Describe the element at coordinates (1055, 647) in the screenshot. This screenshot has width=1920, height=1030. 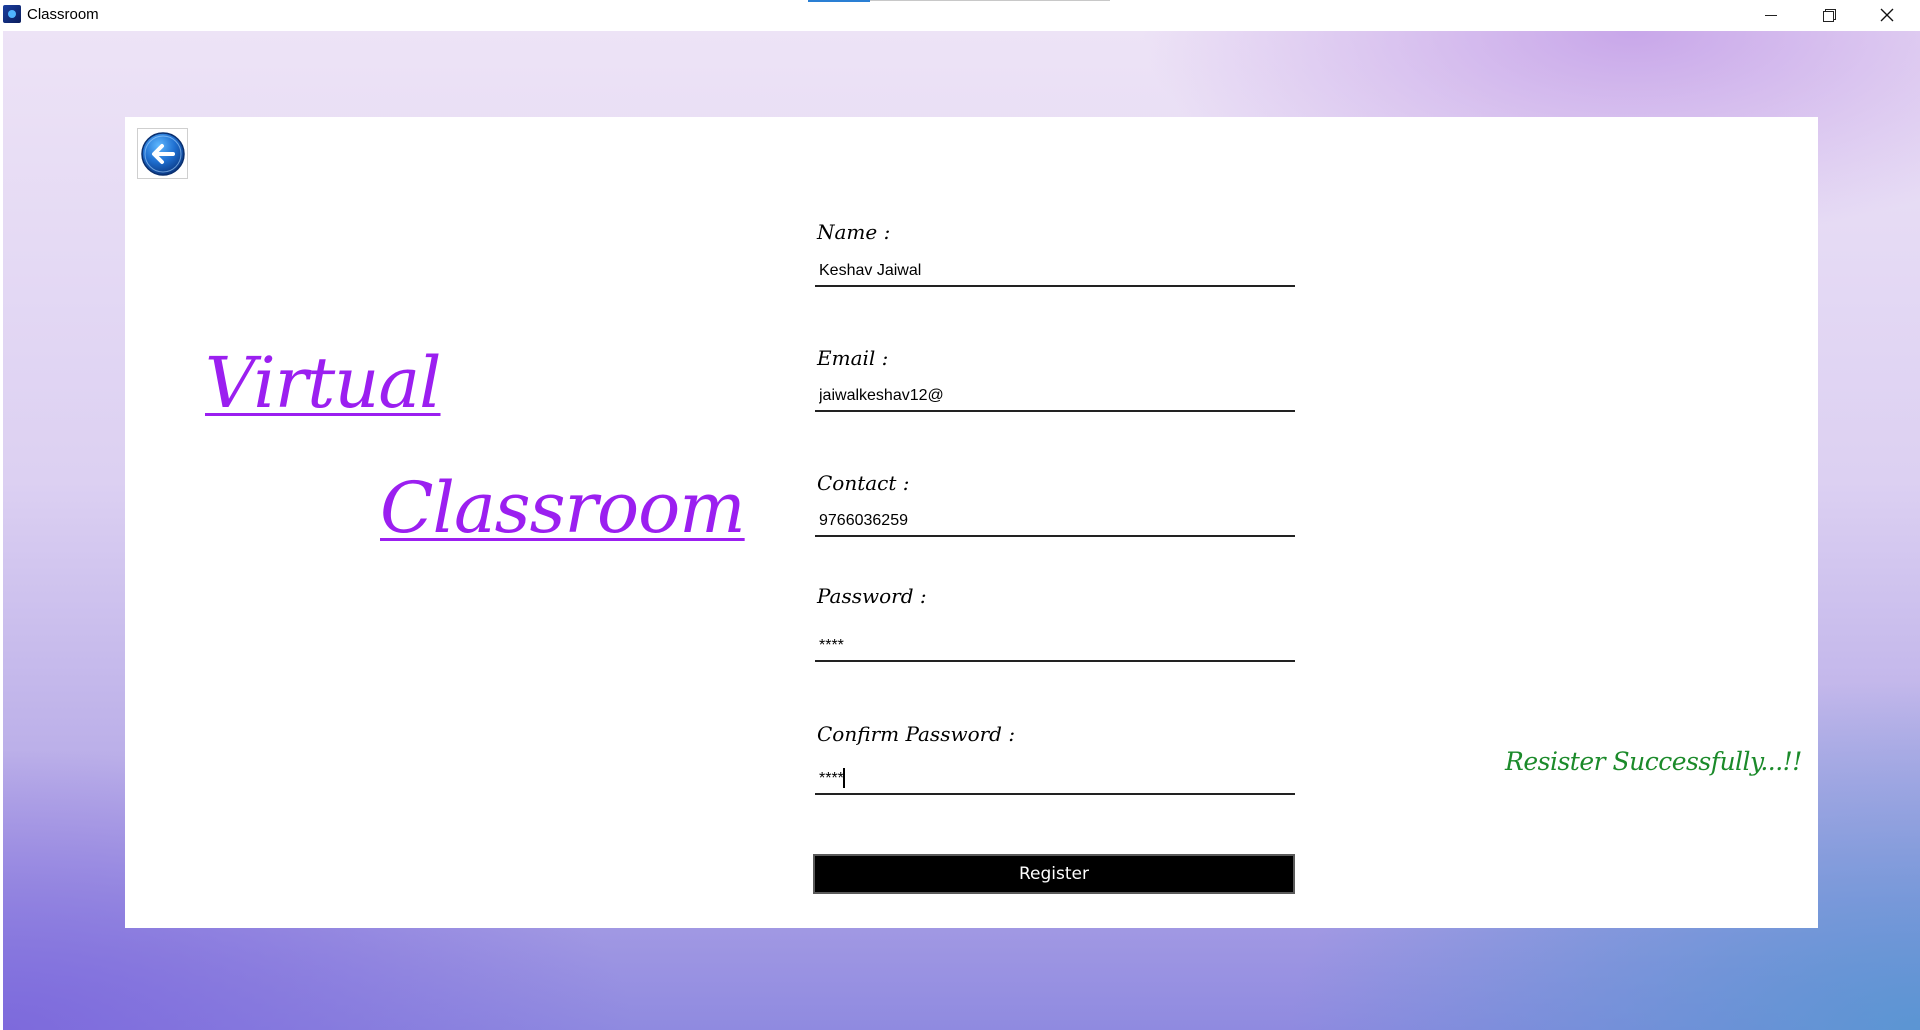
I see `password-field` at that location.